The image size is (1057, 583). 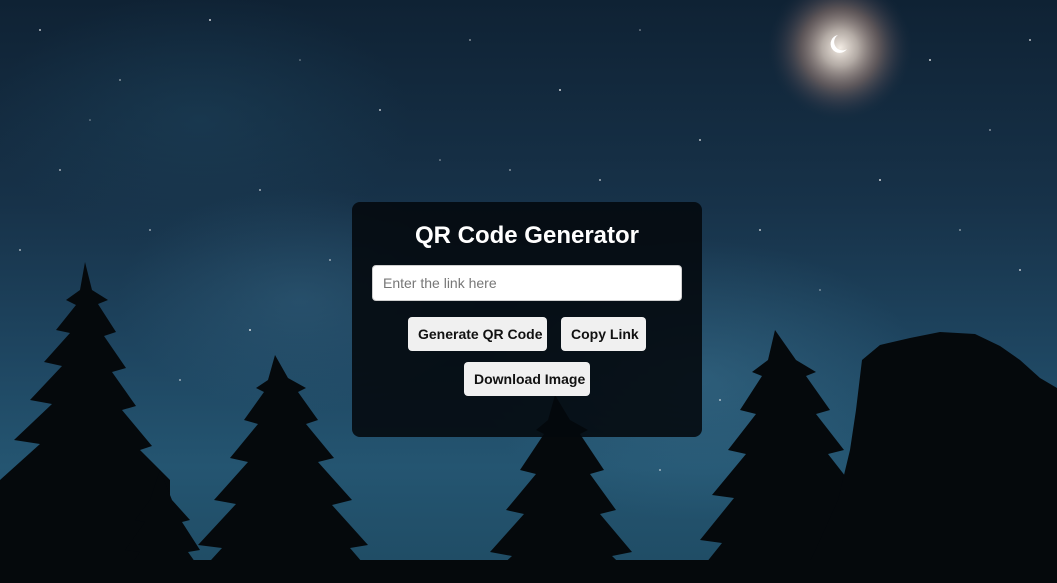 What do you see at coordinates (603, 334) in the screenshot?
I see `copy-link-button: Copy Link` at bounding box center [603, 334].